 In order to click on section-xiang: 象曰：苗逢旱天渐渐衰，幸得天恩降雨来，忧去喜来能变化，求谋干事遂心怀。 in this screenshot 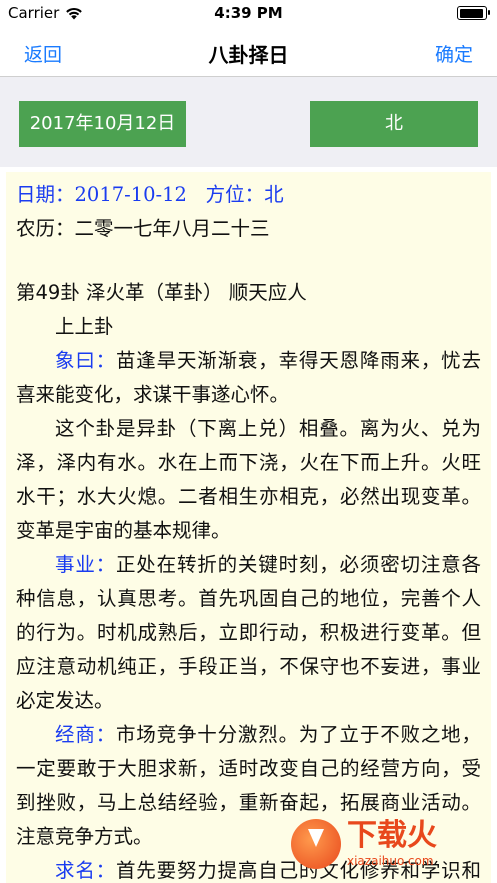, I will do `click(248, 378)`.